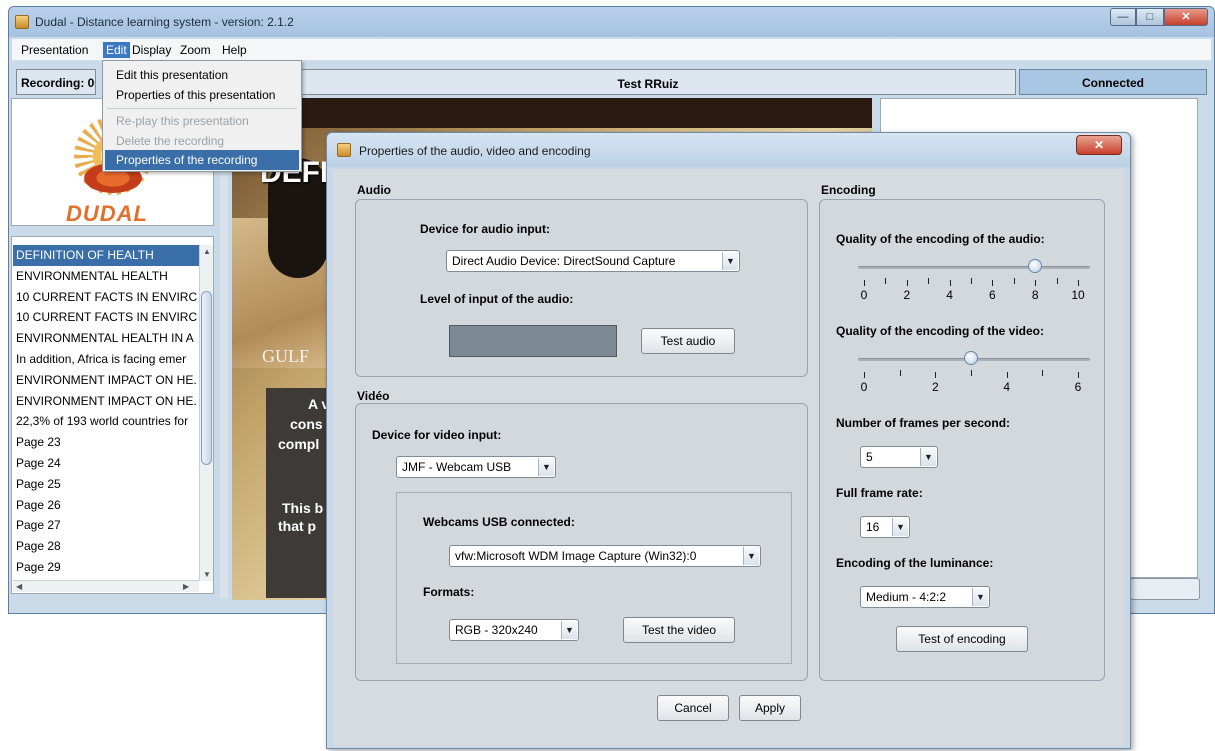  Describe the element at coordinates (106, 255) in the screenshot. I see `list-item: DEFINITION OF HEALTH` at that location.